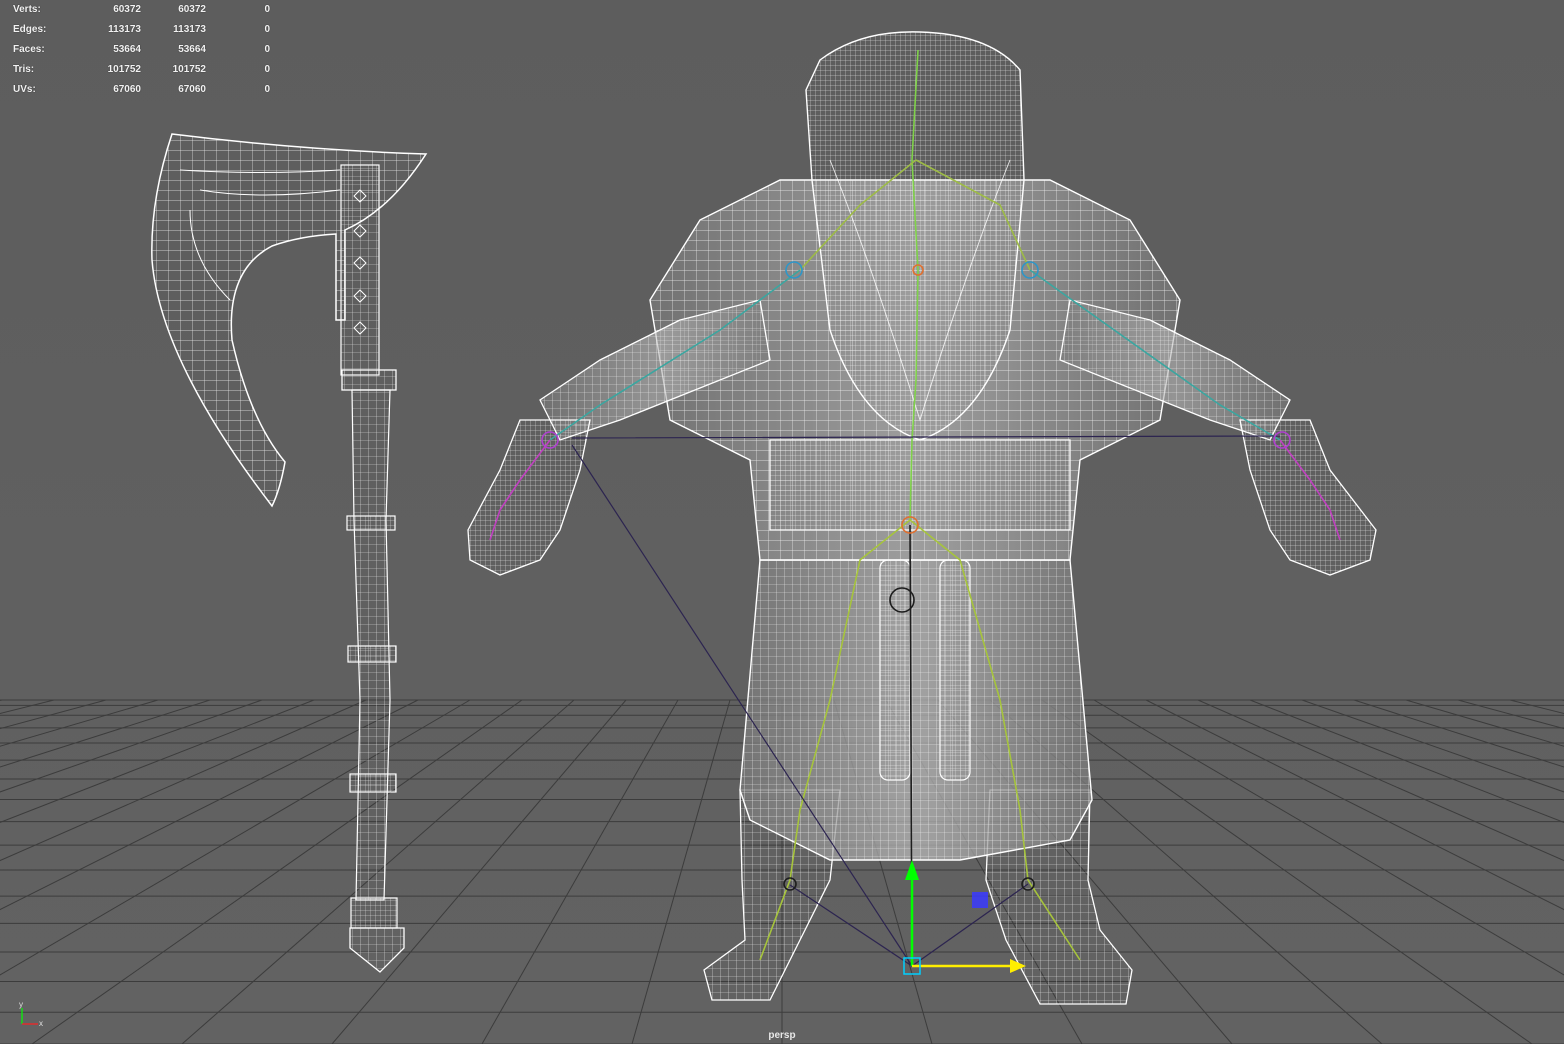  Describe the element at coordinates (192, 89) in the screenshot. I see `hud-v2: 67060` at that location.